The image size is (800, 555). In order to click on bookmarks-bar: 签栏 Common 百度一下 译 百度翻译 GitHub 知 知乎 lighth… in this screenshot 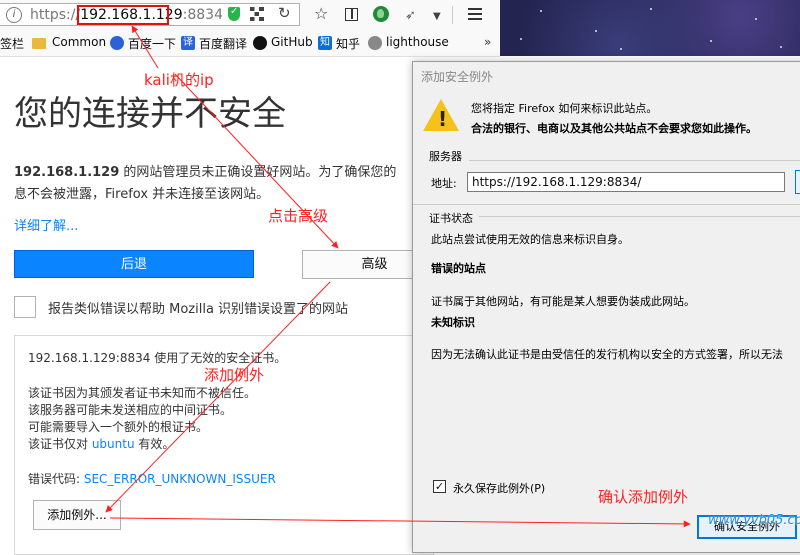, I will do `click(250, 43)`.